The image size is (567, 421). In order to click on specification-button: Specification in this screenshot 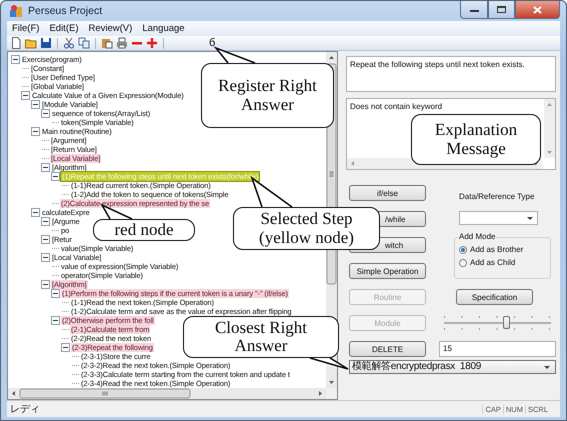, I will do `click(494, 297)`.